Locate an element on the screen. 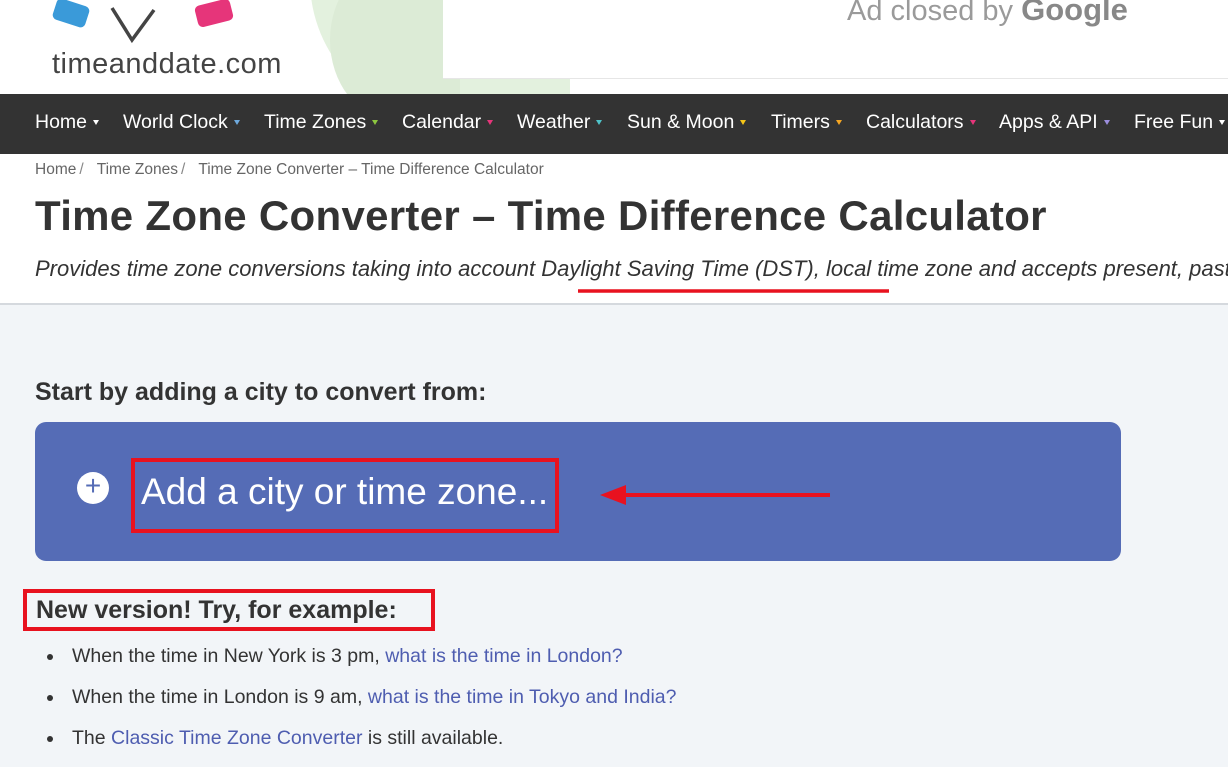 This screenshot has height=767, width=1228. red-underline-annotation is located at coordinates (733, 291).